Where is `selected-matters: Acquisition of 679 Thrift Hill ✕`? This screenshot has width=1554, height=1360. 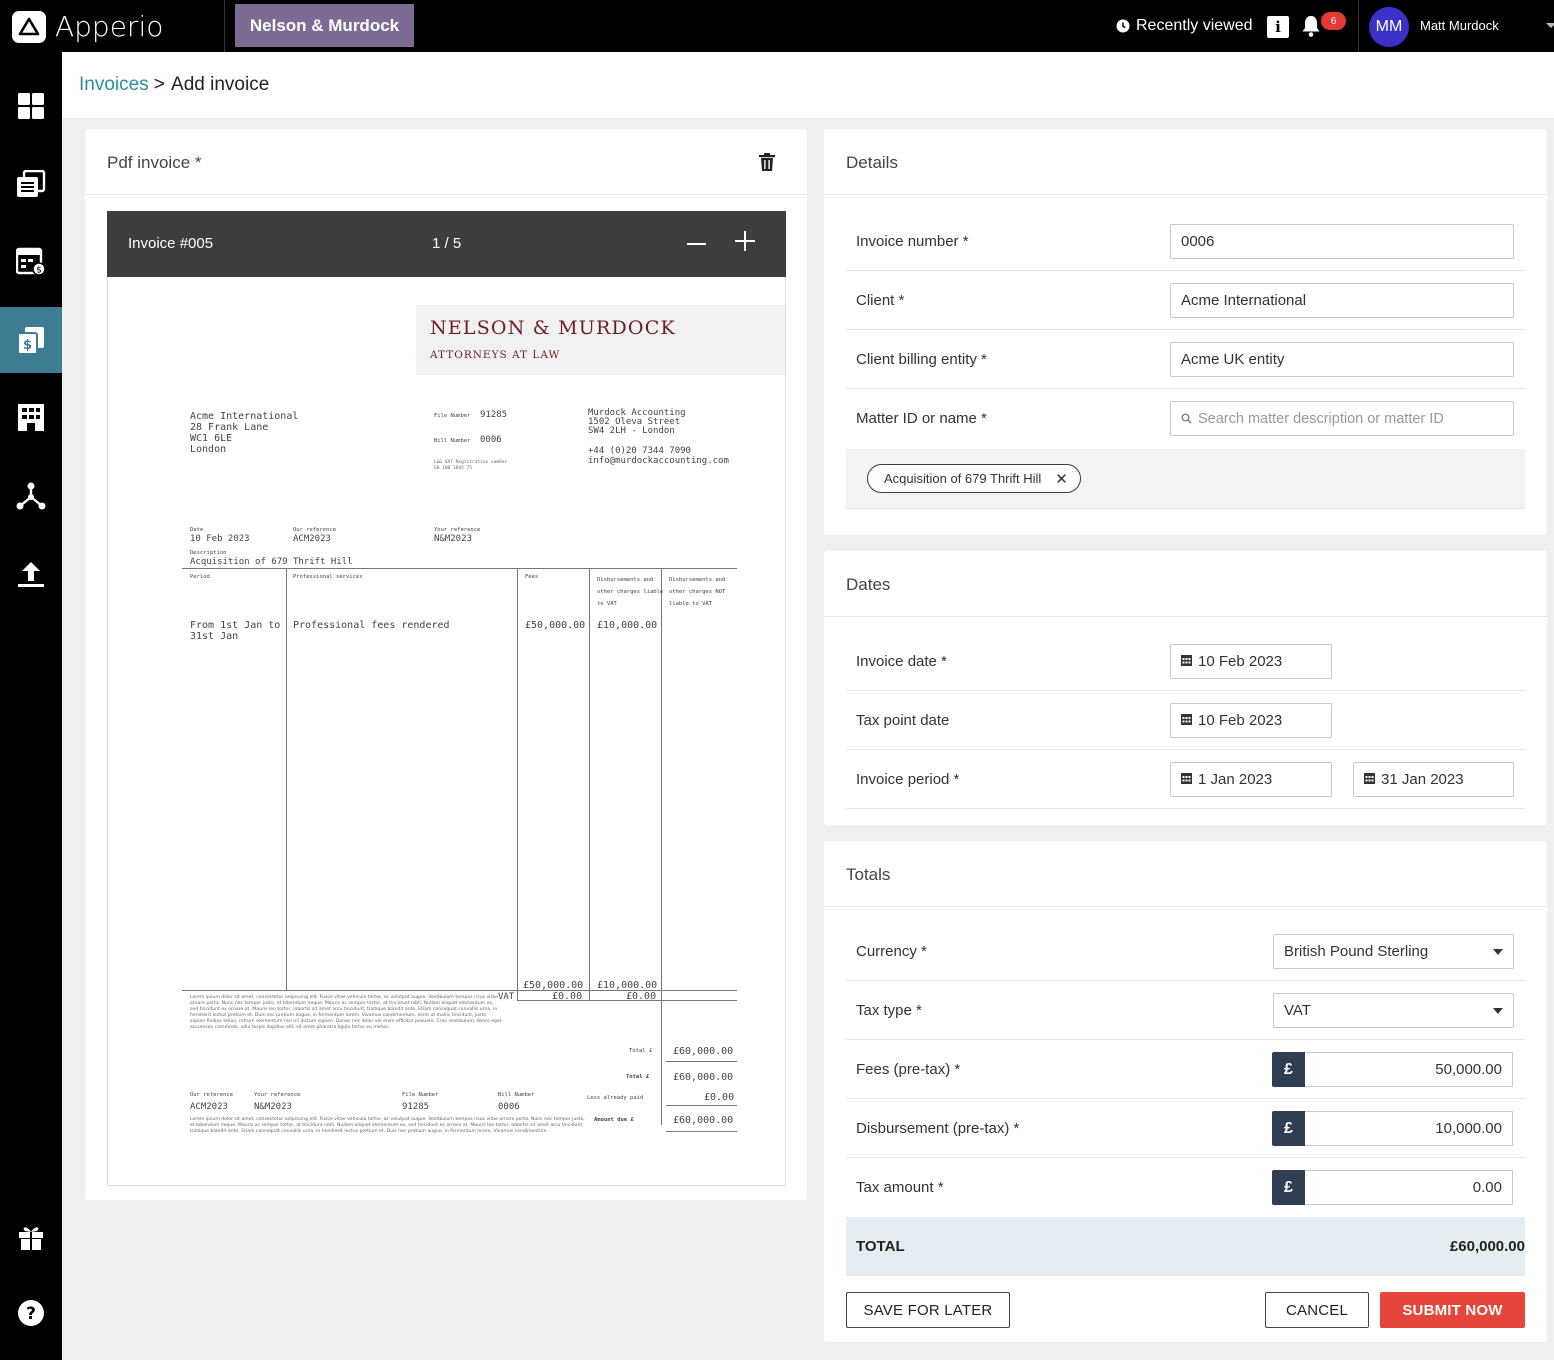
selected-matters: Acquisition of 679 Thrift Hill ✕ is located at coordinates (1185, 479).